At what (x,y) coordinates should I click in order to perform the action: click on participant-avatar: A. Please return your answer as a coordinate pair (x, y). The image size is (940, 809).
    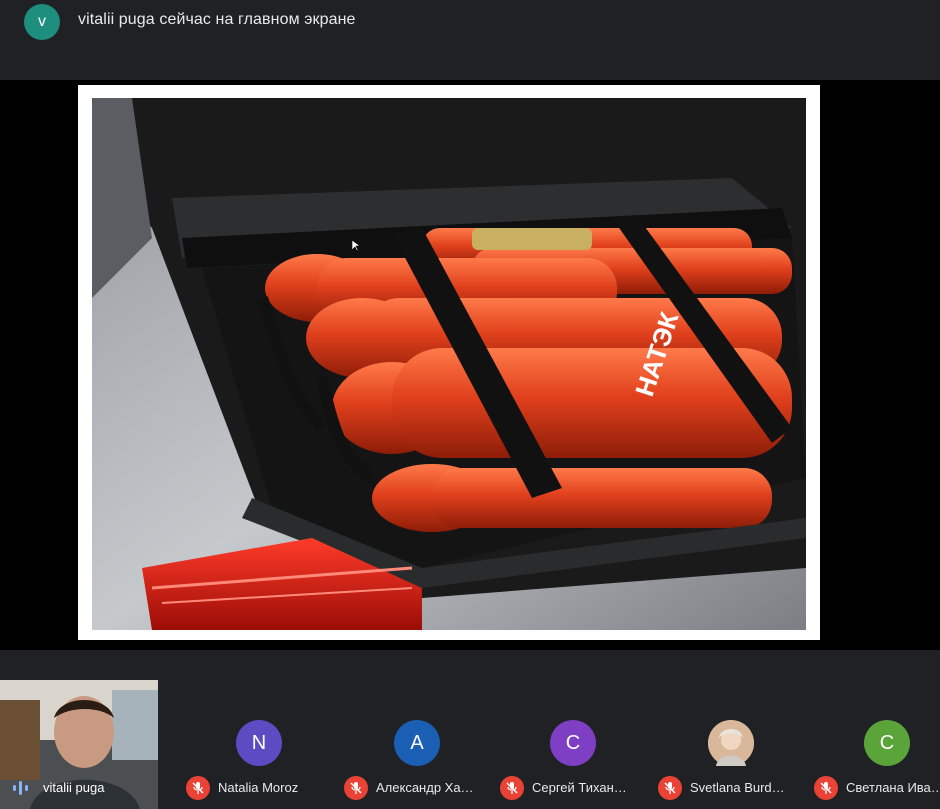
    Looking at the image, I should click on (417, 743).